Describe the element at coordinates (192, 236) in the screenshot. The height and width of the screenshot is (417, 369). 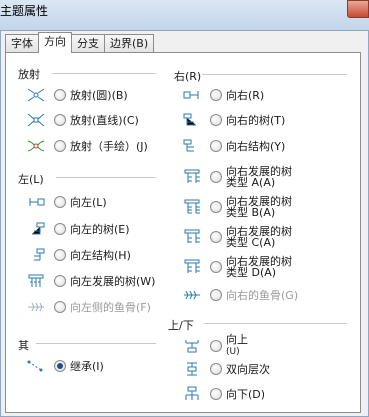
I see `right-tree-c-icon` at that location.